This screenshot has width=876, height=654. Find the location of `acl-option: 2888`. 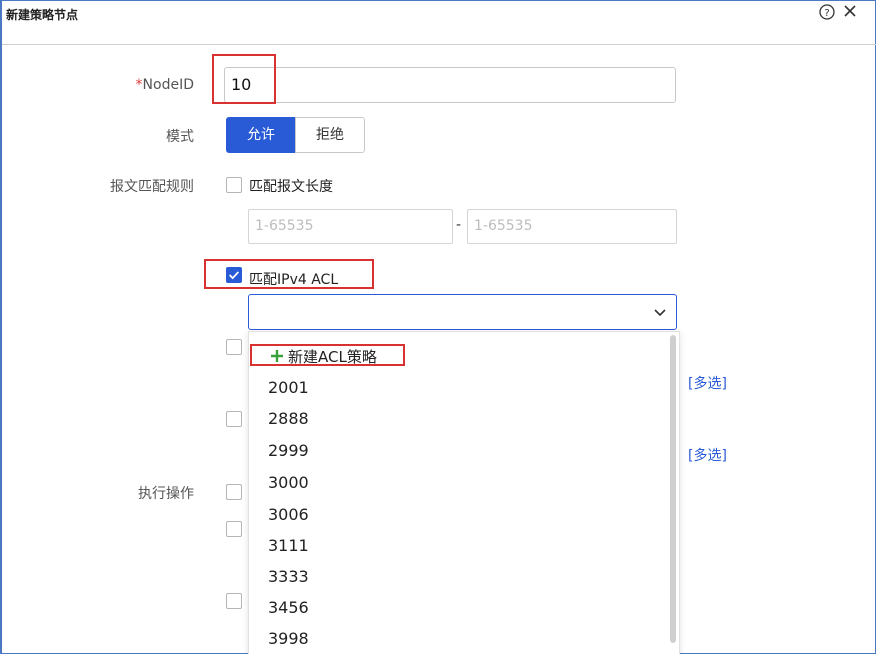

acl-option: 2888 is located at coordinates (288, 418).